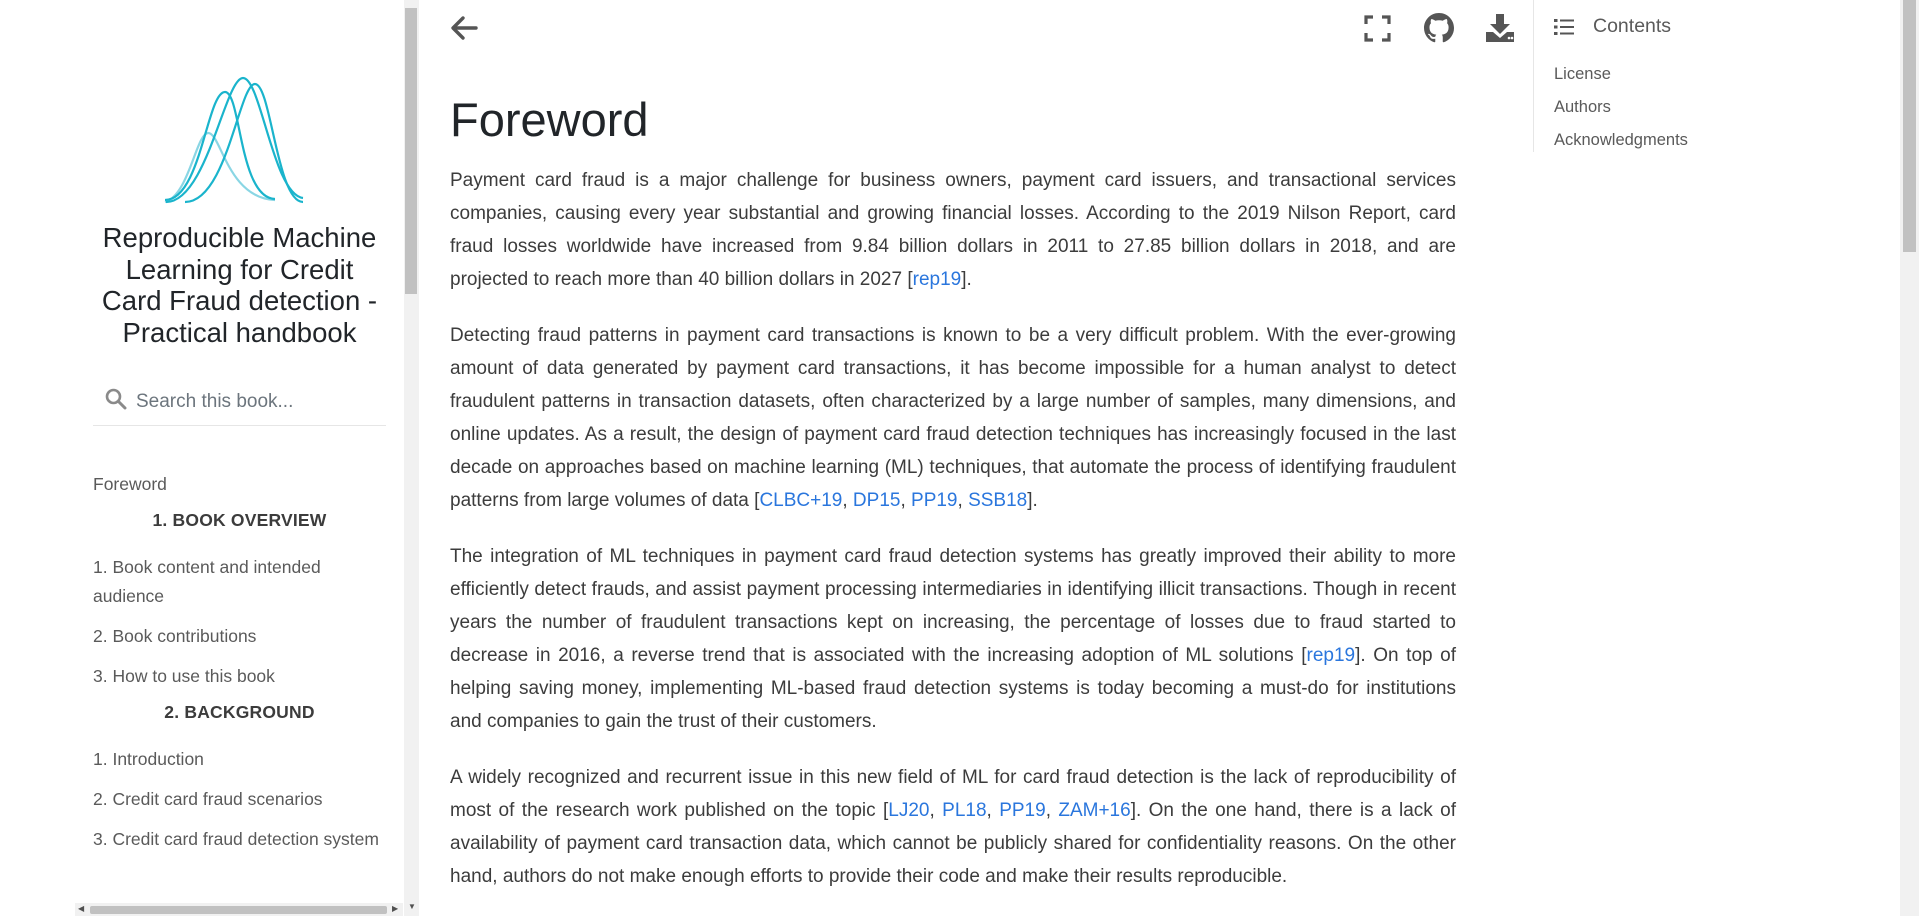 The width and height of the screenshot is (1919, 916). Describe the element at coordinates (1094, 810) in the screenshot. I see `citation-link: ZAM+16` at that location.